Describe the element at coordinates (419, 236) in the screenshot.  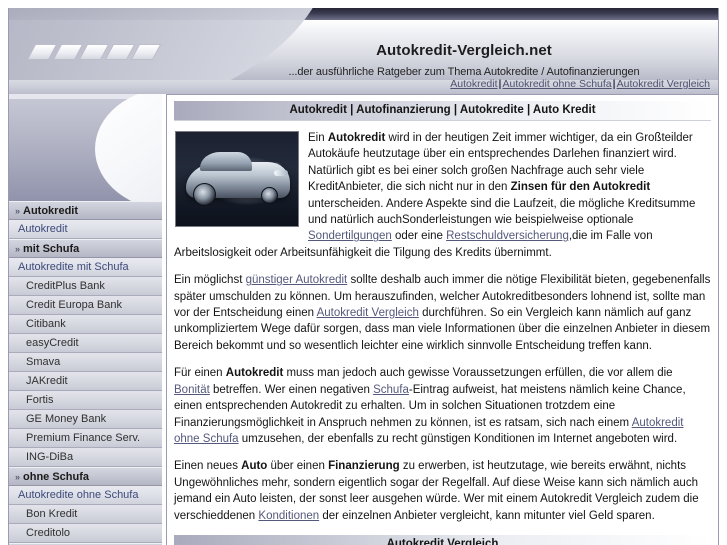
I see `p1-t4: oder eine` at that location.